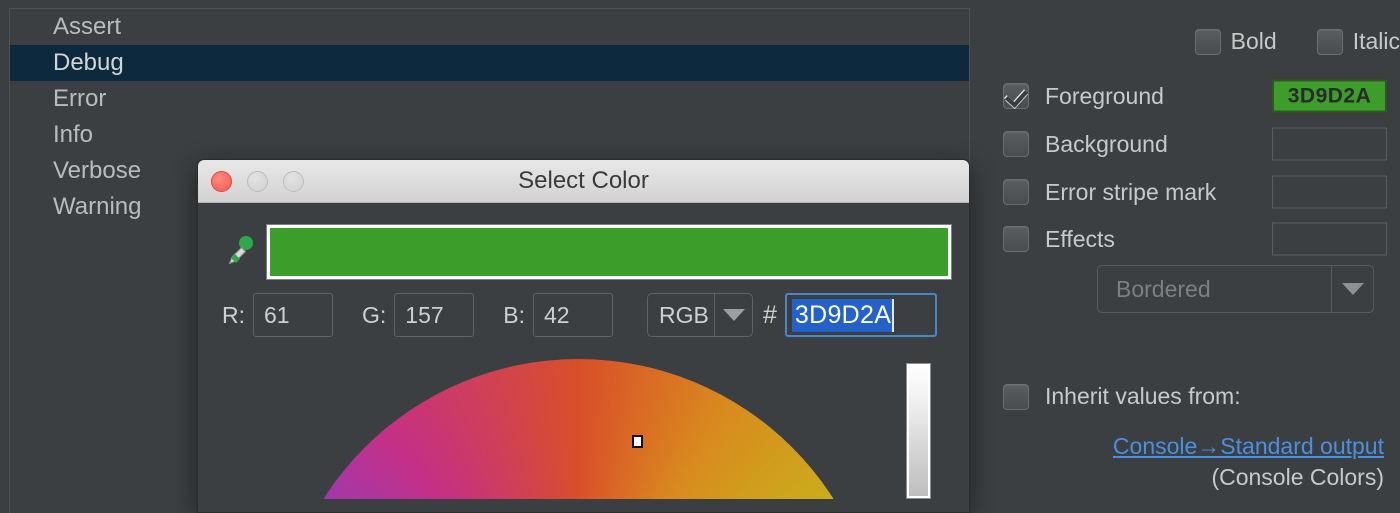 Image resolution: width=1400 pixels, height=513 pixels. What do you see at coordinates (1080, 238) in the screenshot?
I see `effects-label: Effects` at bounding box center [1080, 238].